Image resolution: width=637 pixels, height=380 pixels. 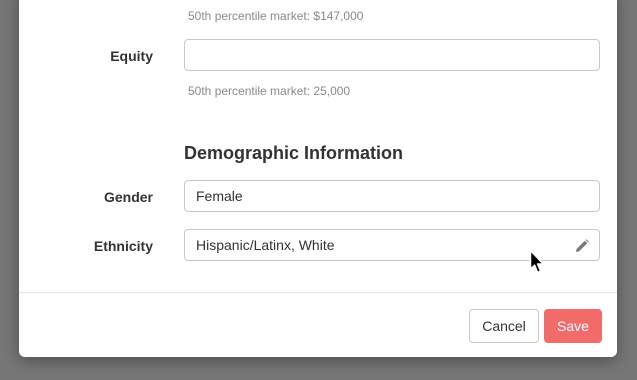 I want to click on gender-value: Female, so click(x=219, y=196).